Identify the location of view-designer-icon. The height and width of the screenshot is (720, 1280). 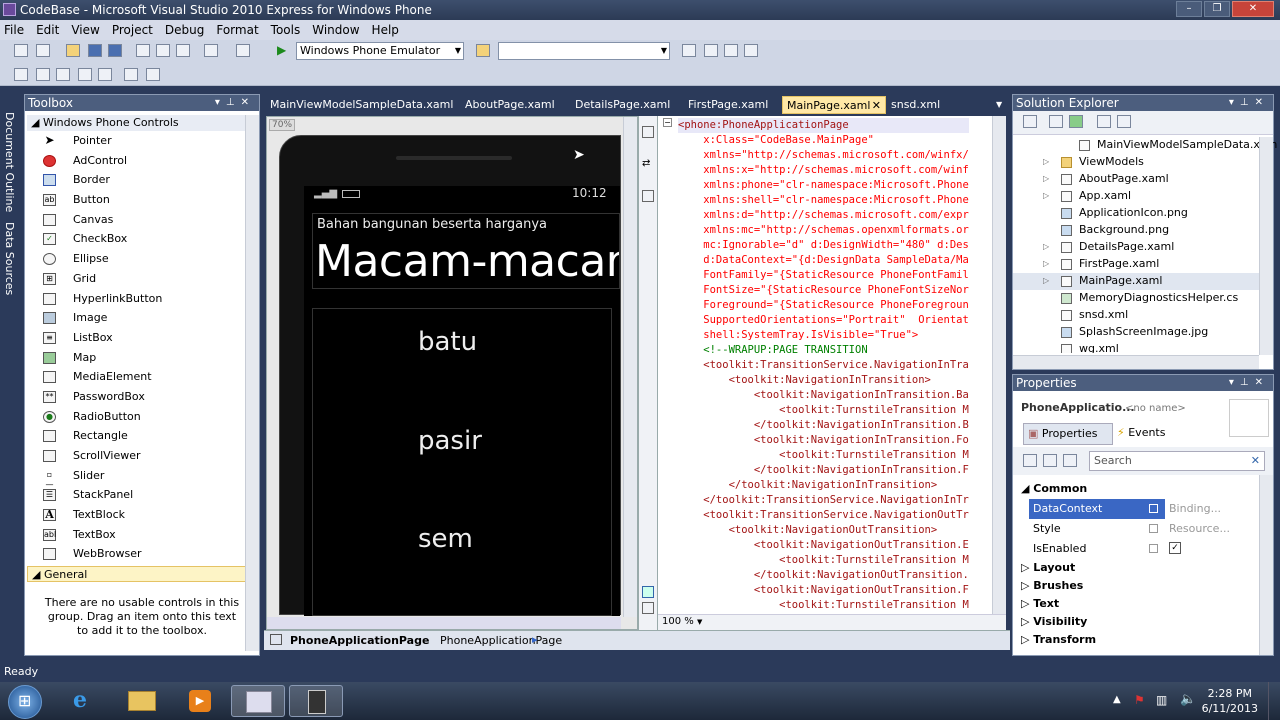
(1124, 121).